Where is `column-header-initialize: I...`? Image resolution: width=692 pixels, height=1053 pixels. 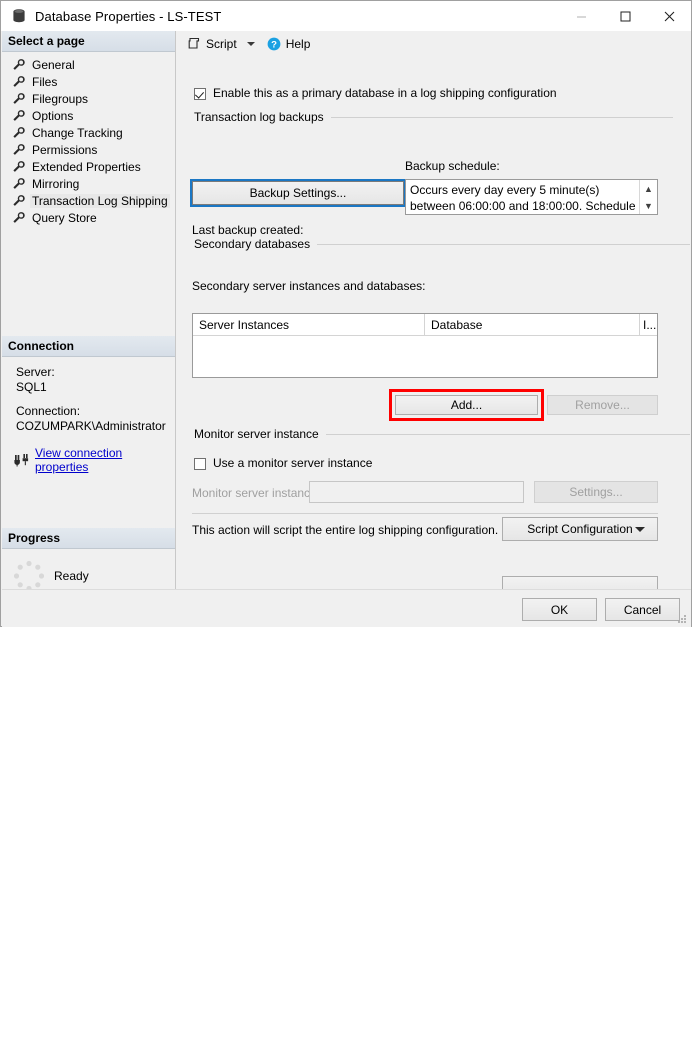 column-header-initialize: I... is located at coordinates (648, 324).